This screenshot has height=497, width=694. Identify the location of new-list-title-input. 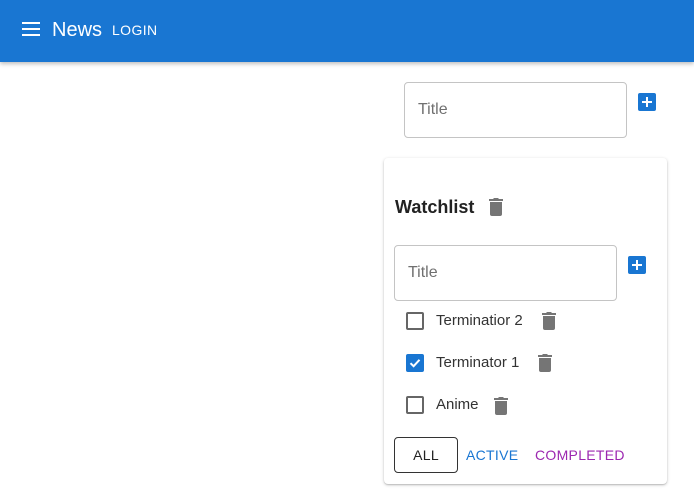
(515, 110).